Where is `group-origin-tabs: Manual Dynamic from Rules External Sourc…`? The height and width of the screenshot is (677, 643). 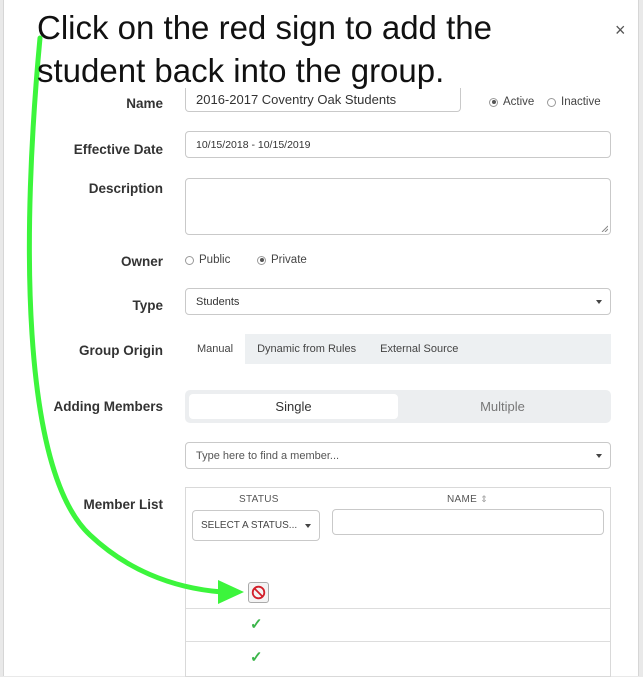 group-origin-tabs: Manual Dynamic from Rules External Sourc… is located at coordinates (398, 349).